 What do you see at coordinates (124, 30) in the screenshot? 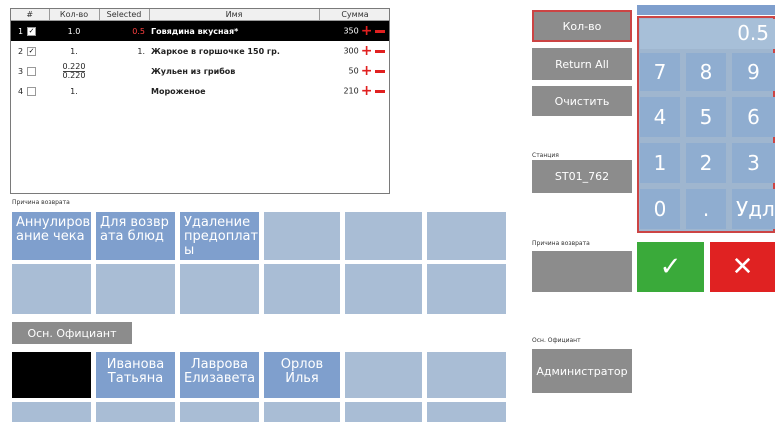
I see `row-selected-qty: 0.5` at bounding box center [124, 30].